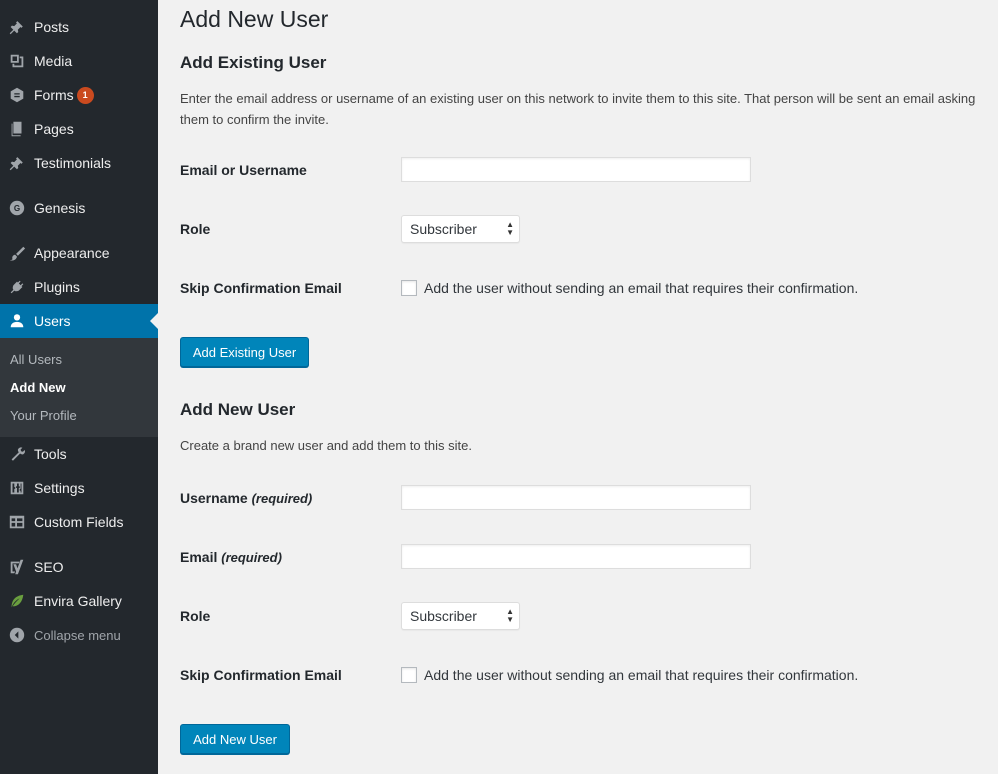 This screenshot has height=774, width=998. What do you see at coordinates (79, 287) in the screenshot?
I see `menu-item-plugins: Plugins` at bounding box center [79, 287].